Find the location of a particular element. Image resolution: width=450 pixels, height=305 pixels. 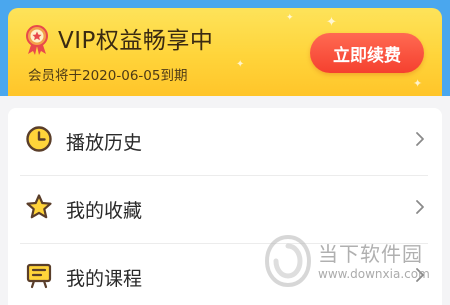

watermark-url: www.downxia.com is located at coordinates (374, 274).